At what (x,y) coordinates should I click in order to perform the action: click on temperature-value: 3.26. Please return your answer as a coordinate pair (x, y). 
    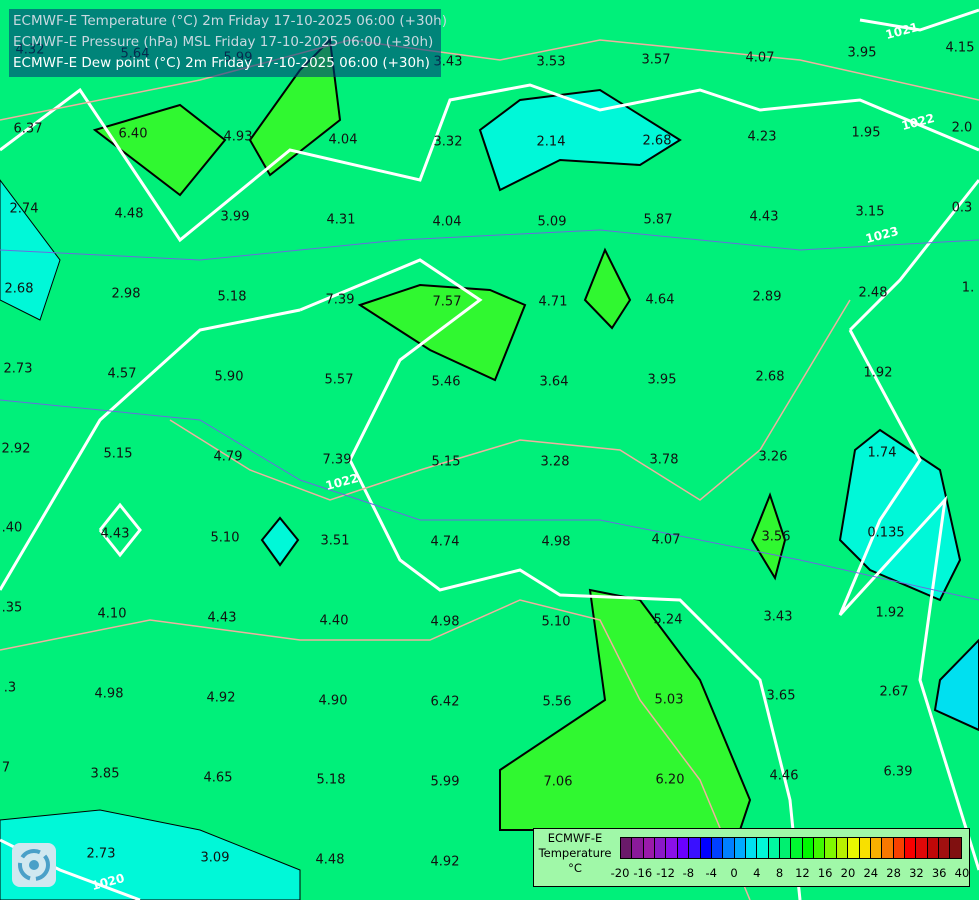
    Looking at the image, I should click on (773, 457).